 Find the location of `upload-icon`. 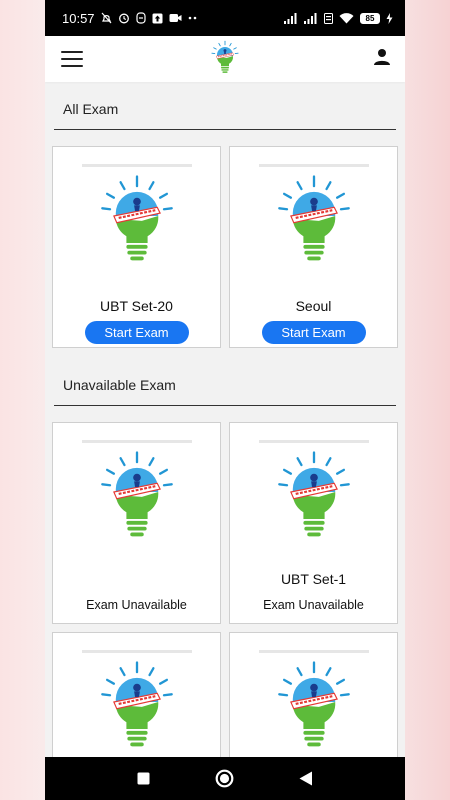

upload-icon is located at coordinates (157, 18).